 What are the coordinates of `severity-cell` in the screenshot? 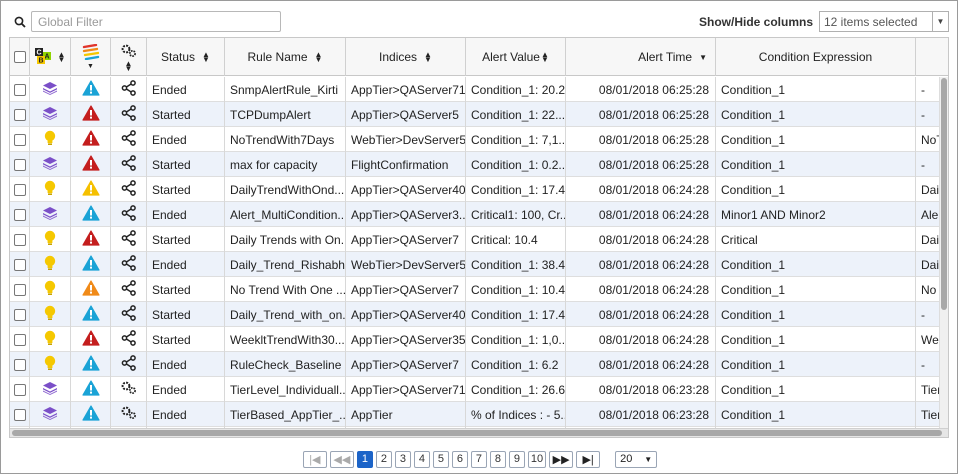 It's located at (91, 364).